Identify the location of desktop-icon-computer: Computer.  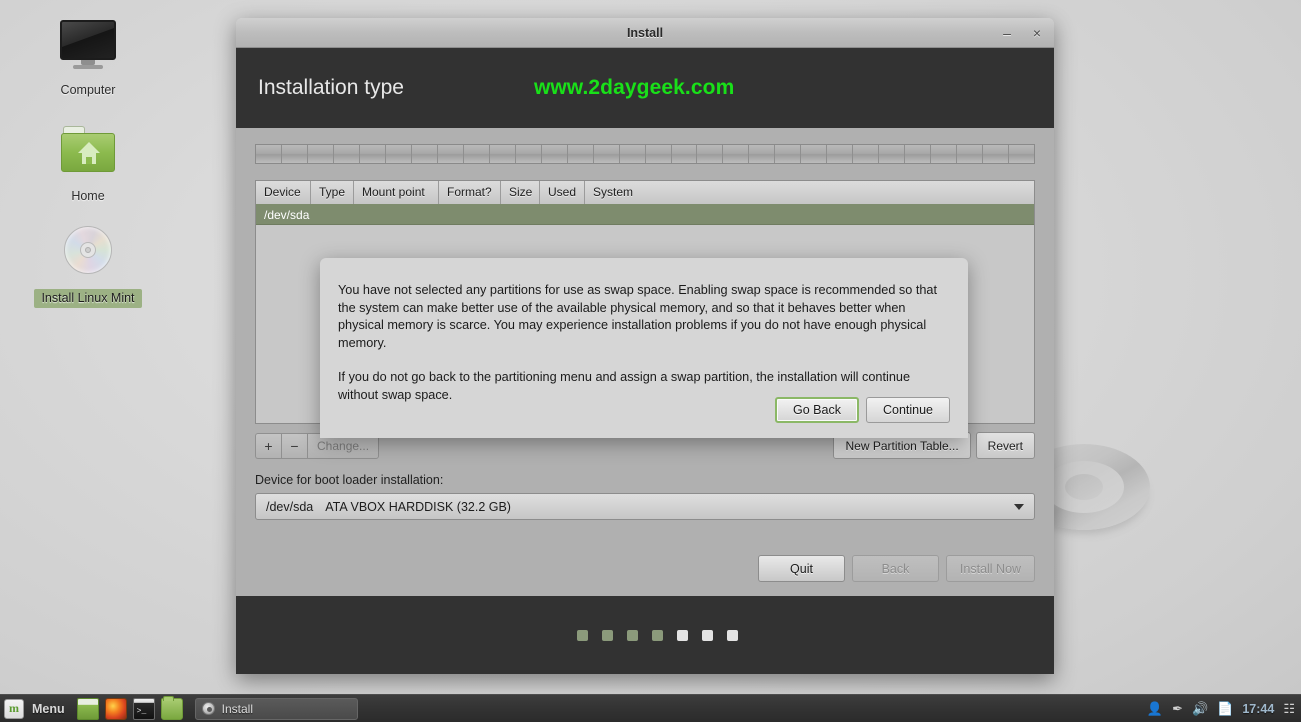
(88, 58).